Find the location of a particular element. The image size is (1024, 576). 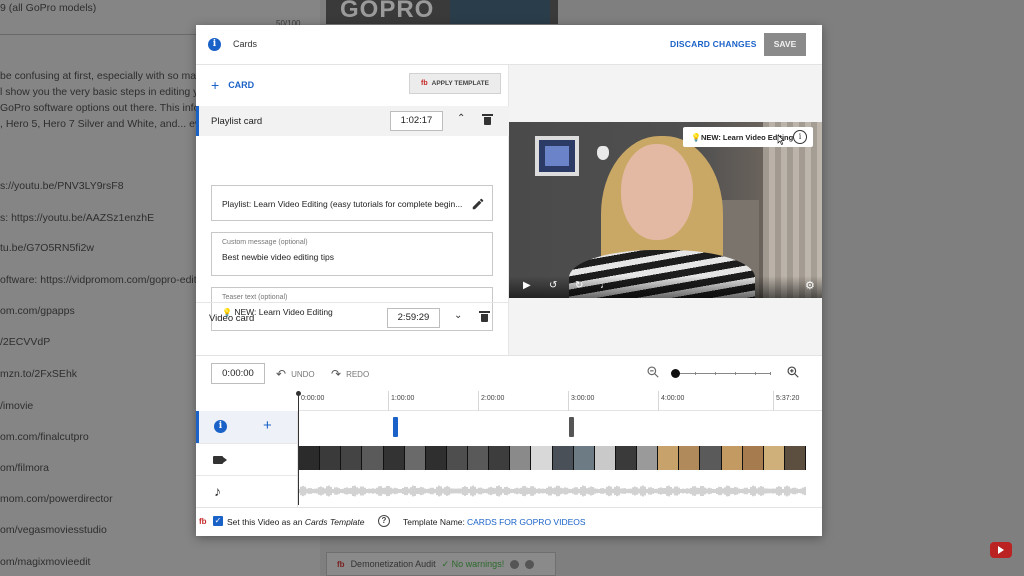

youtube-logo-icon is located at coordinates (1001, 550).